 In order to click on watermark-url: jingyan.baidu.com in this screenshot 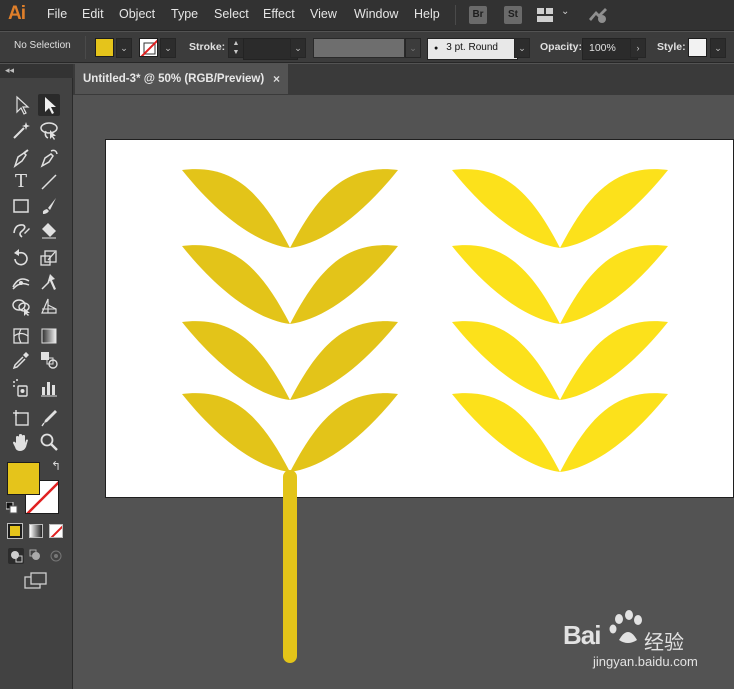, I will do `click(645, 661)`.